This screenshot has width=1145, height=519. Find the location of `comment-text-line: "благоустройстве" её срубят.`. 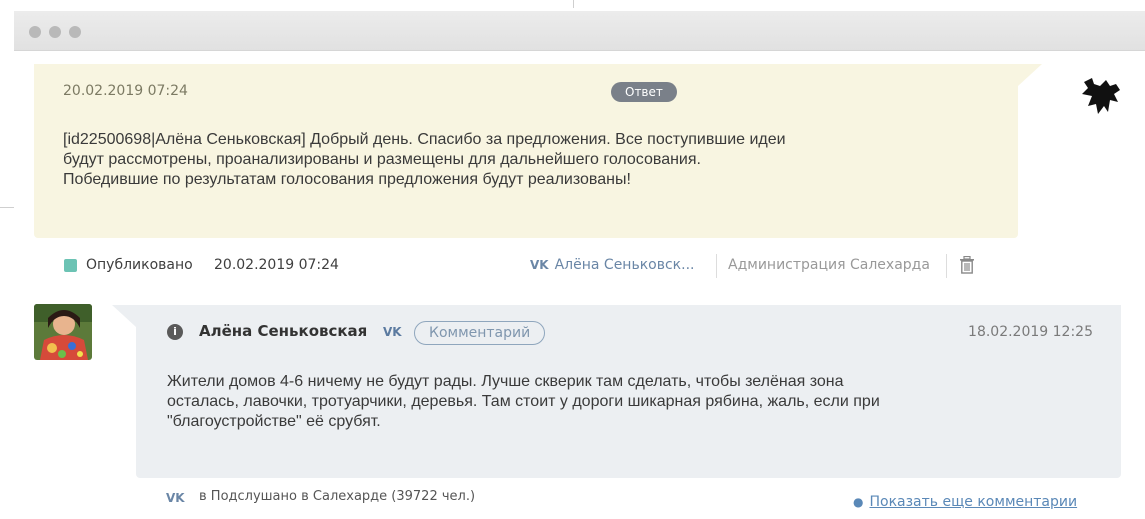

comment-text-line: "благоустройстве" её срубят. is located at coordinates (274, 421).